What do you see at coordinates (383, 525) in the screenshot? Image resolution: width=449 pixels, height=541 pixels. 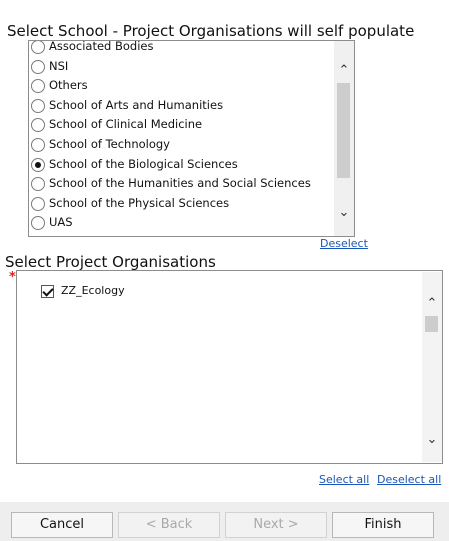 I see `finish-button: Finish` at bounding box center [383, 525].